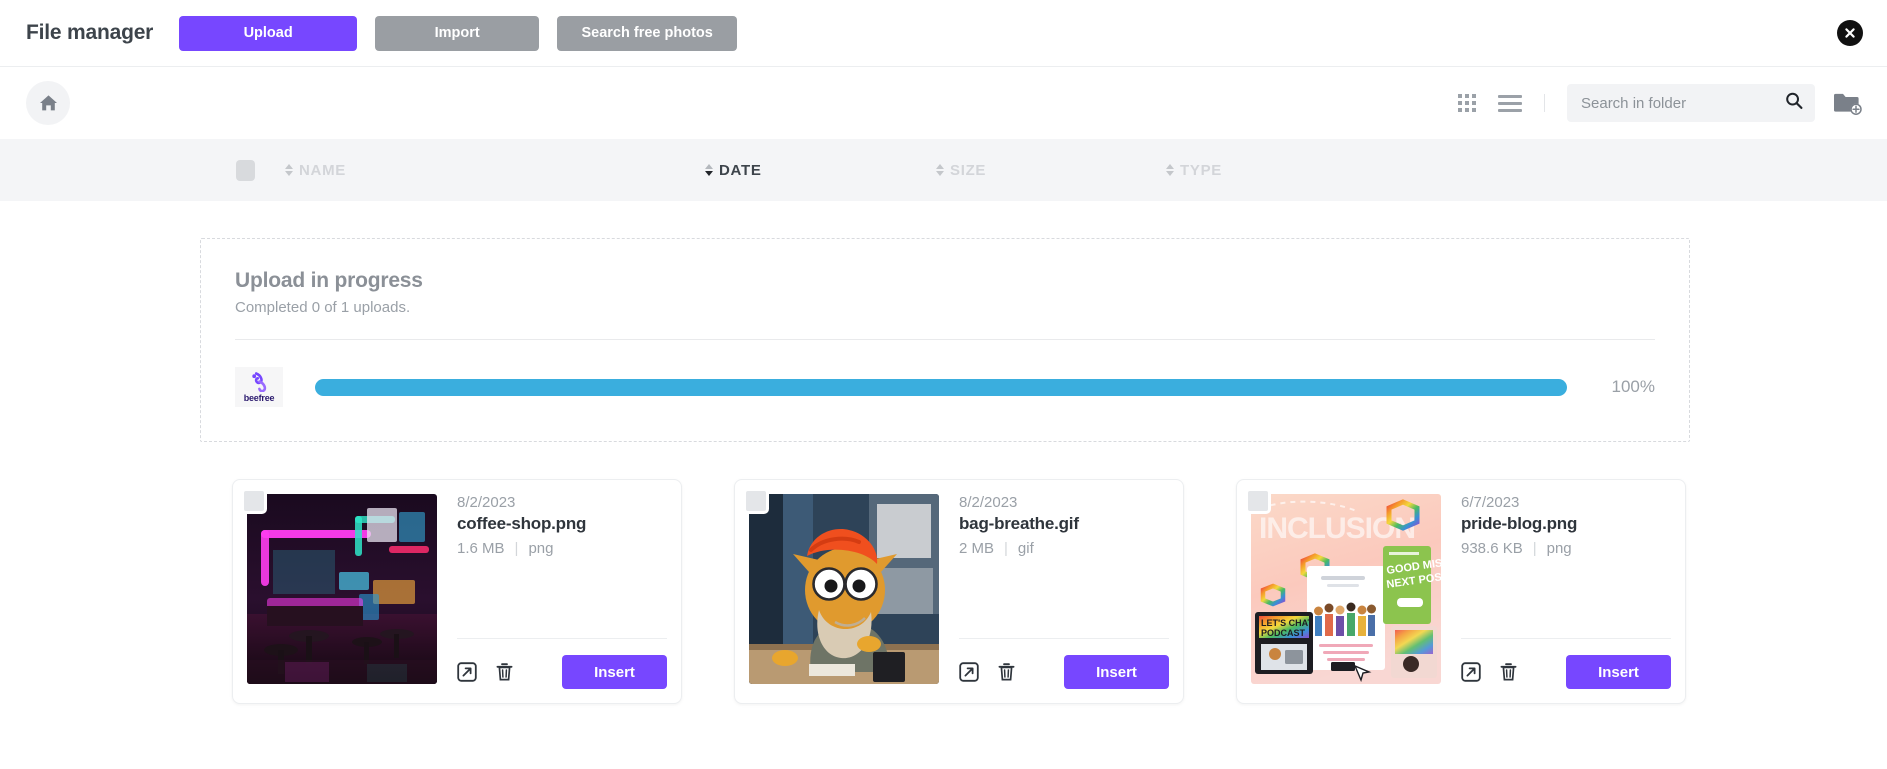  What do you see at coordinates (259, 397) in the screenshot?
I see `beefree-logo-text: beefree` at bounding box center [259, 397].